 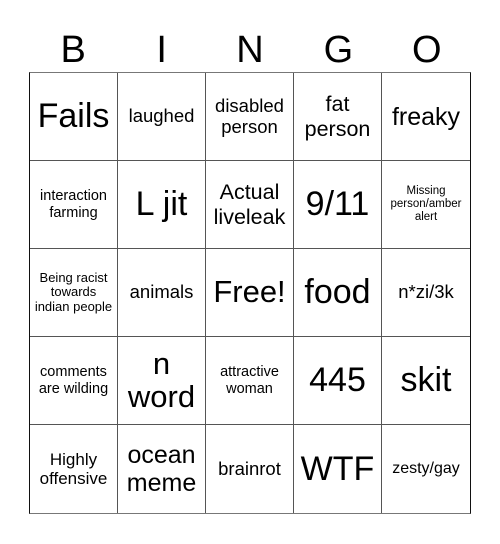 What do you see at coordinates (74, 381) in the screenshot?
I see `bingo-cell: comments are wilding` at bounding box center [74, 381].